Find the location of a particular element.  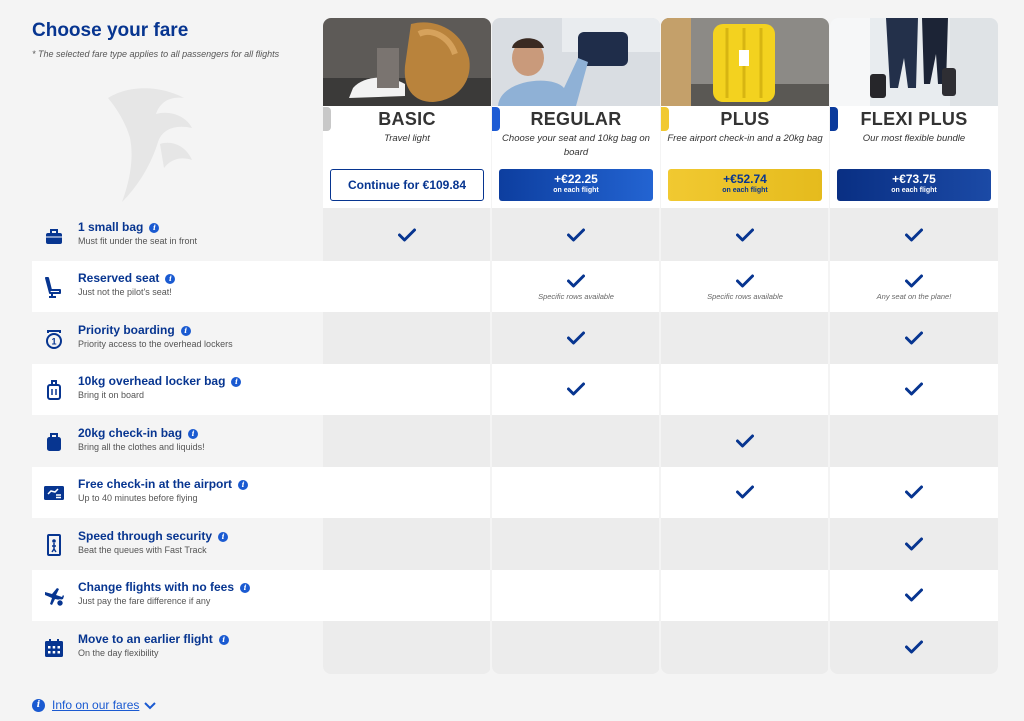

feature-title: Move to an earlier flight i is located at coordinates (153, 639).